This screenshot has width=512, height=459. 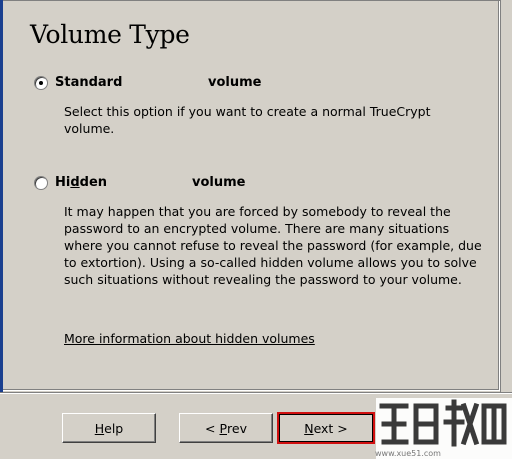 I want to click on hidden-label-pre: Hi, so click(x=63, y=182).